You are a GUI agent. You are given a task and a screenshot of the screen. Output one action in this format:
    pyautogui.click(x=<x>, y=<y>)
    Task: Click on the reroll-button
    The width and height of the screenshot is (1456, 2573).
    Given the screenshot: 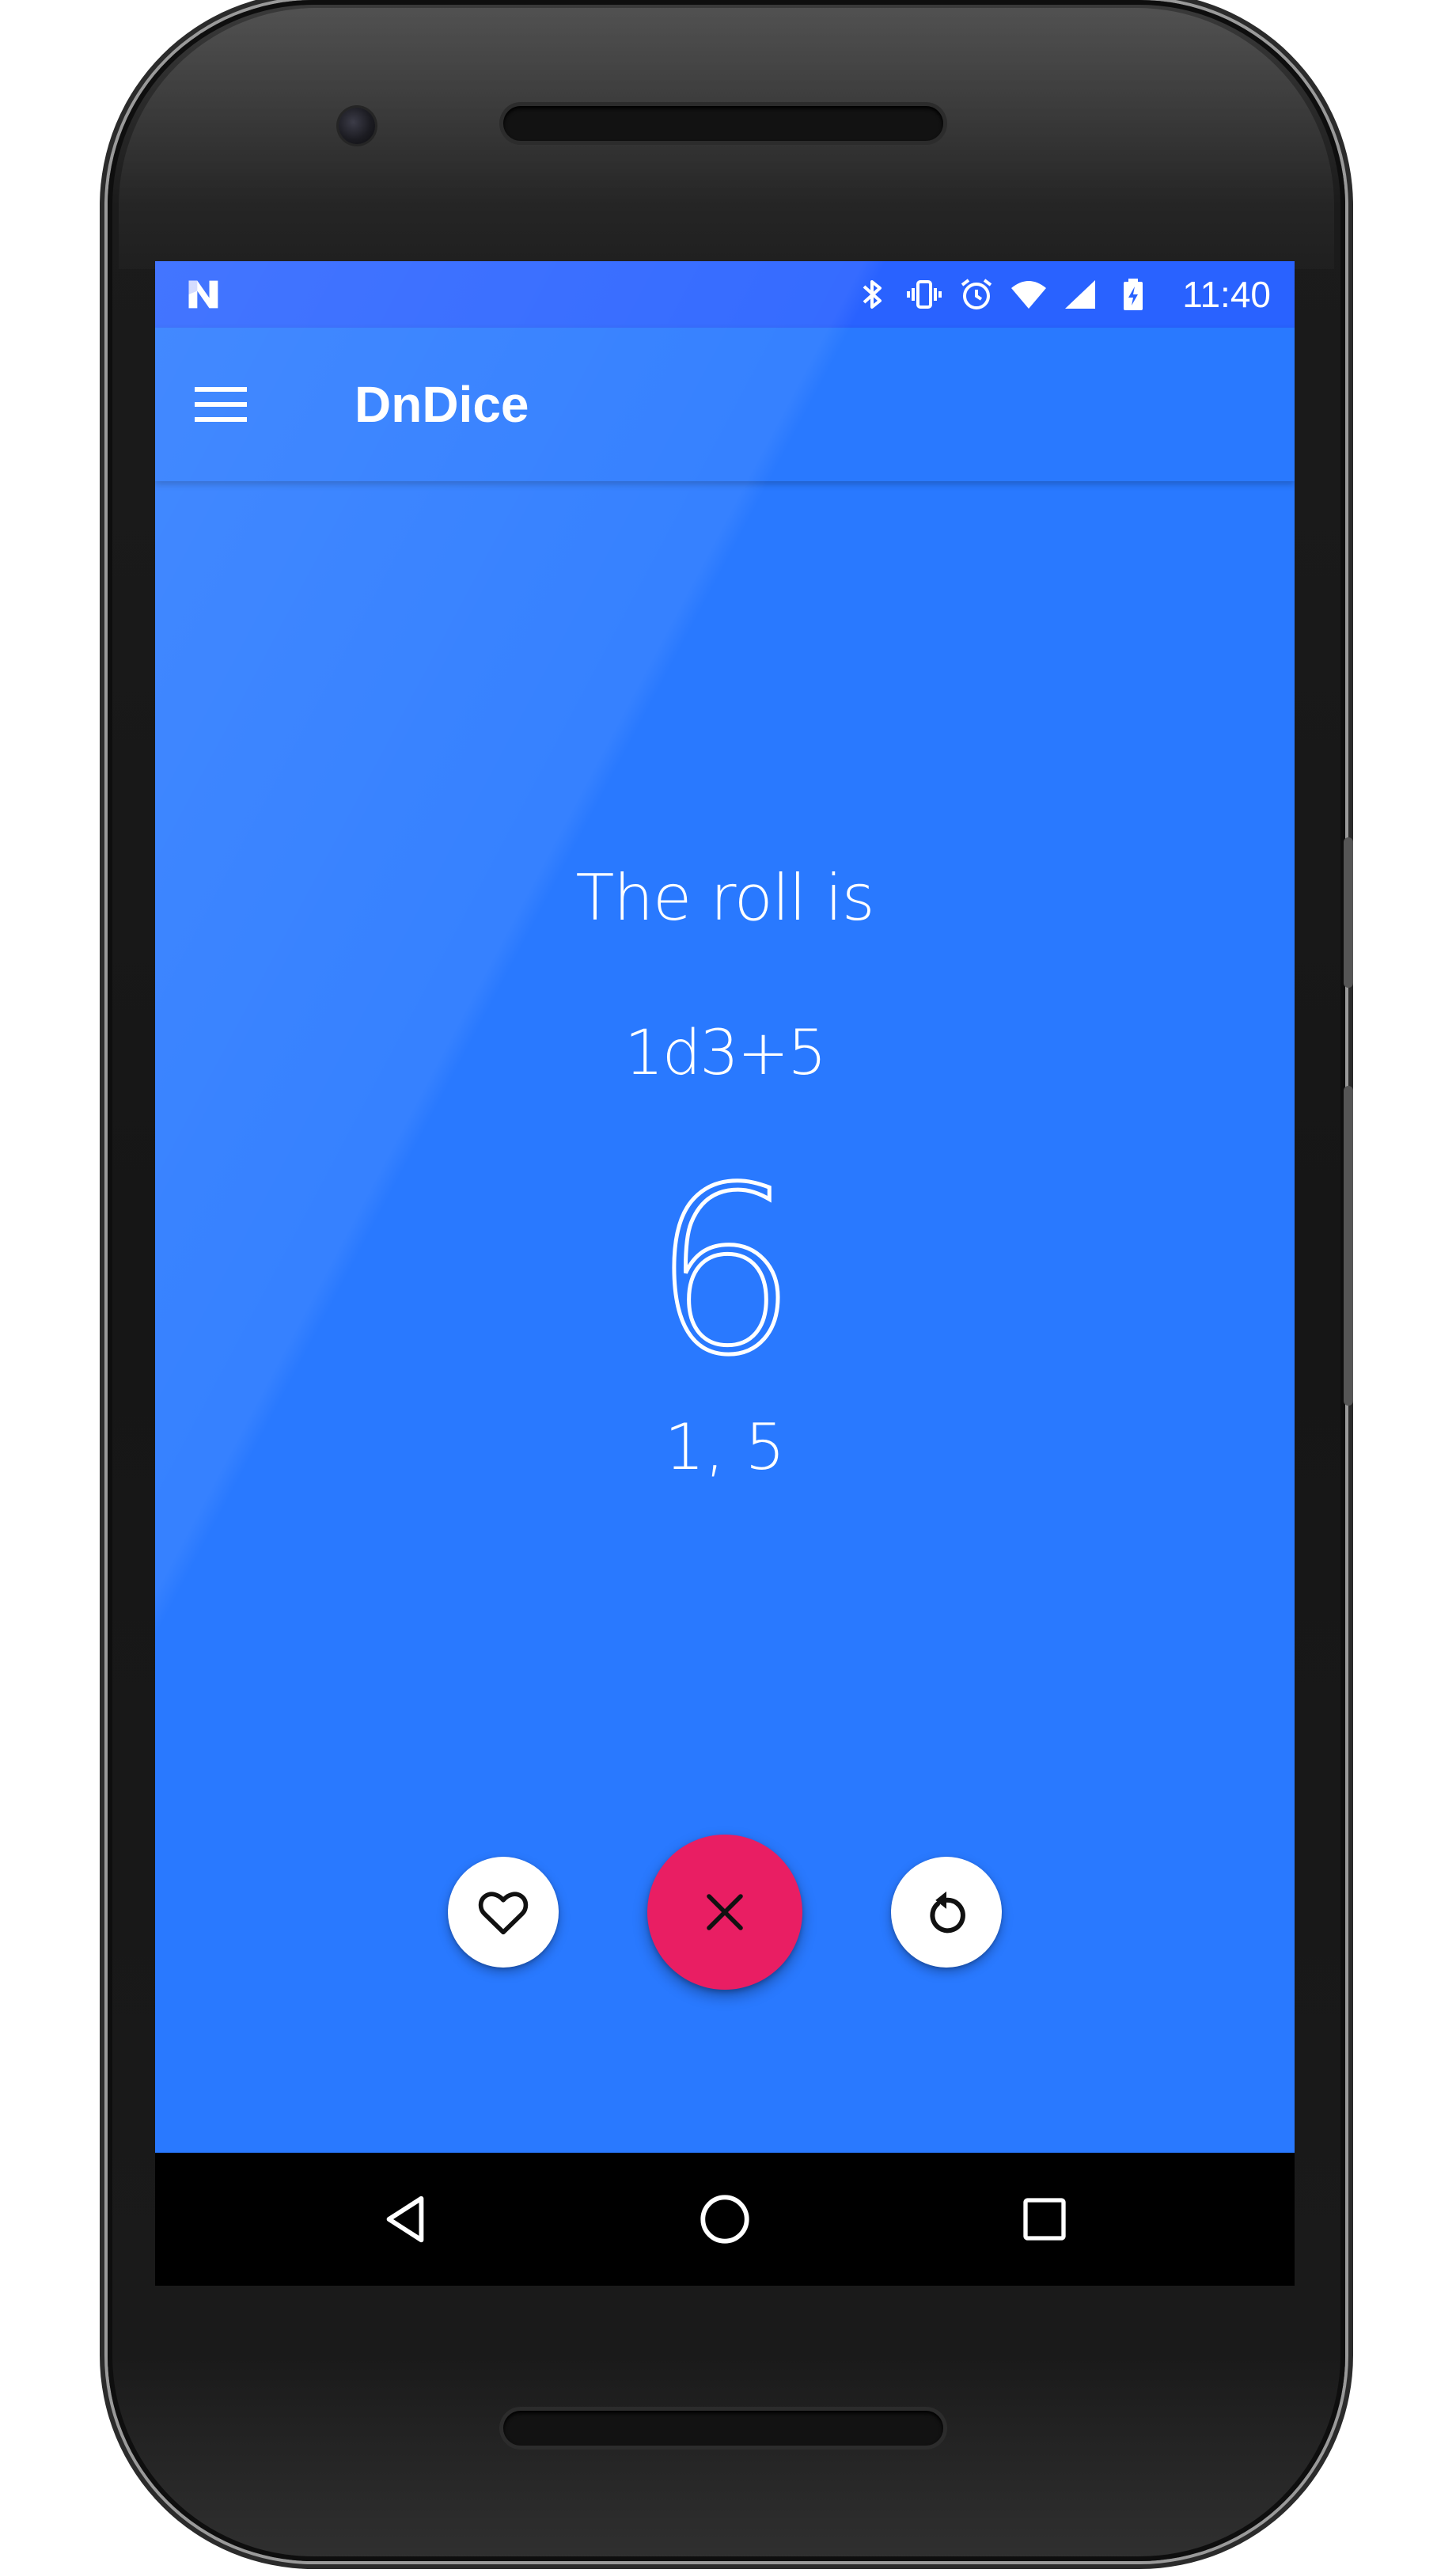 What is the action you would take?
    pyautogui.click(x=946, y=1912)
    